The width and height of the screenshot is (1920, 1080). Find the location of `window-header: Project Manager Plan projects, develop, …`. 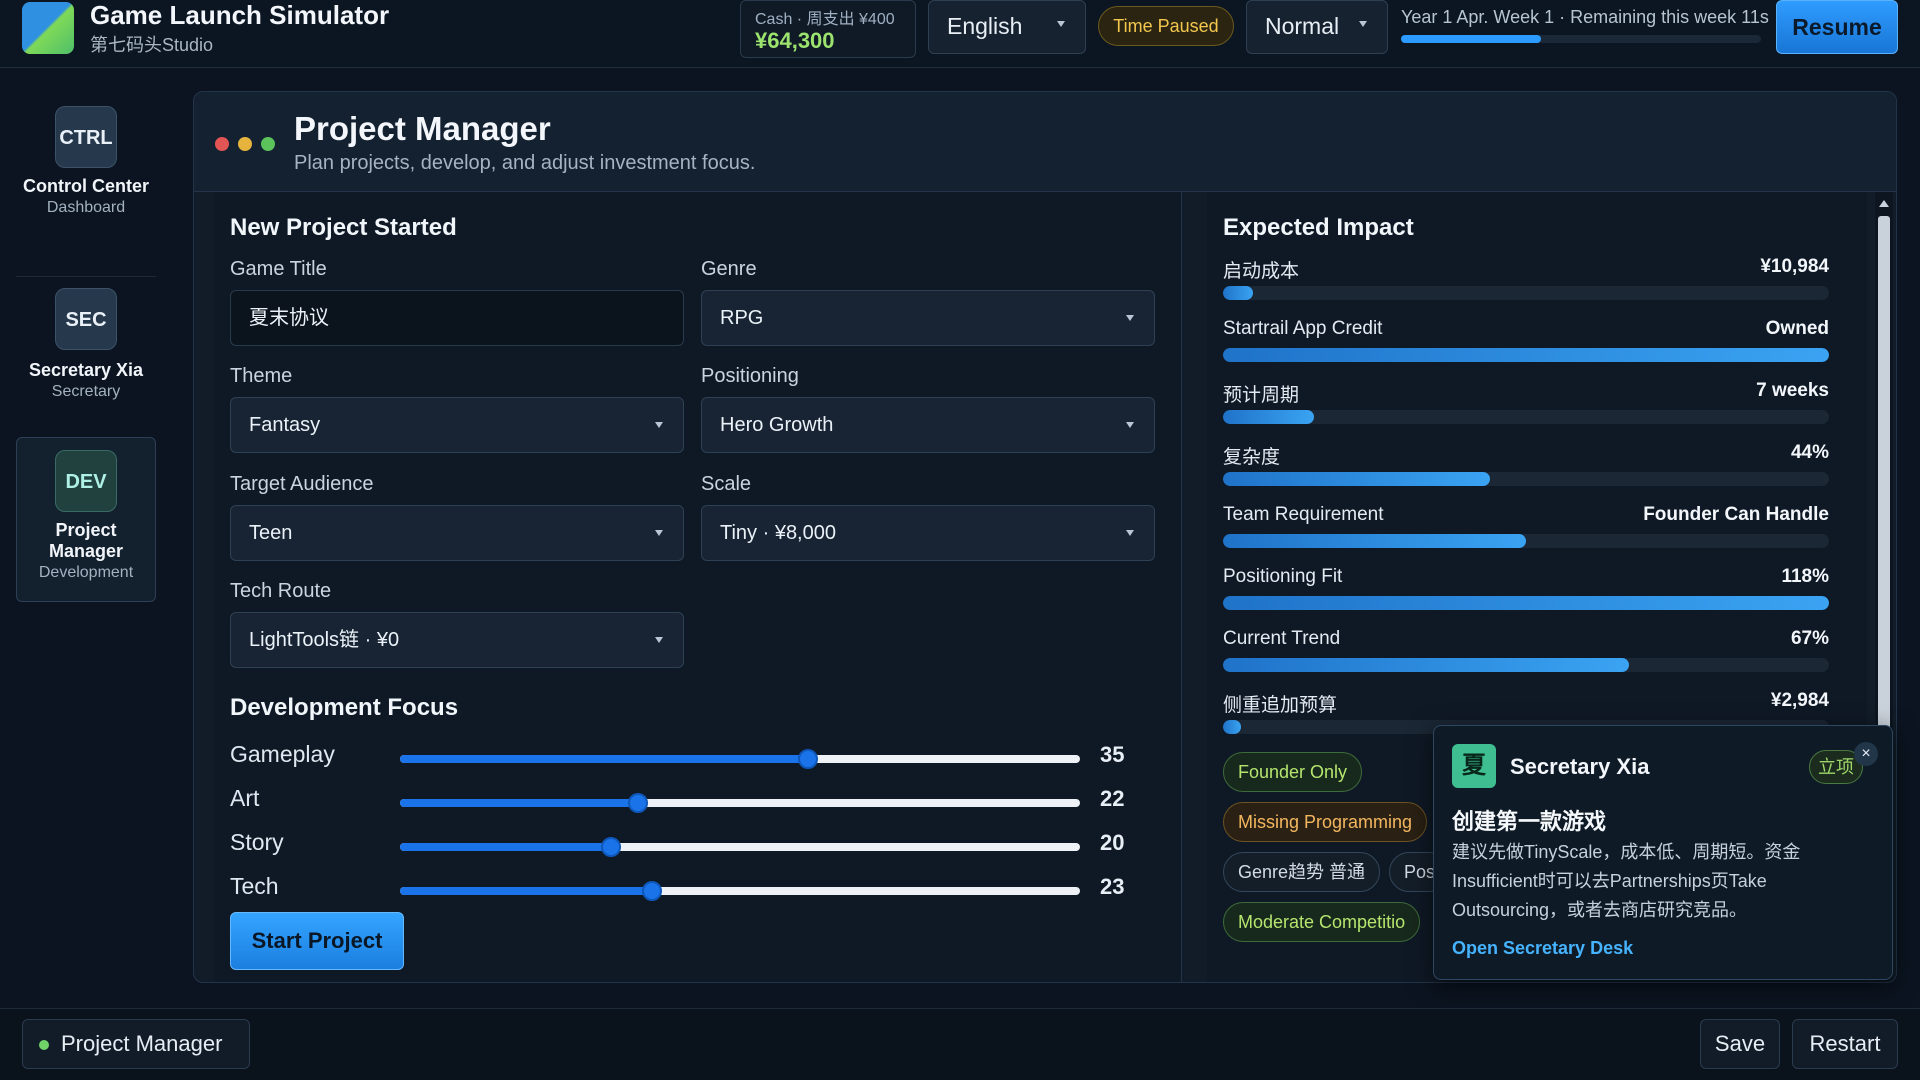

window-header: Project Manager Plan projects, develop, … is located at coordinates (1045, 142).